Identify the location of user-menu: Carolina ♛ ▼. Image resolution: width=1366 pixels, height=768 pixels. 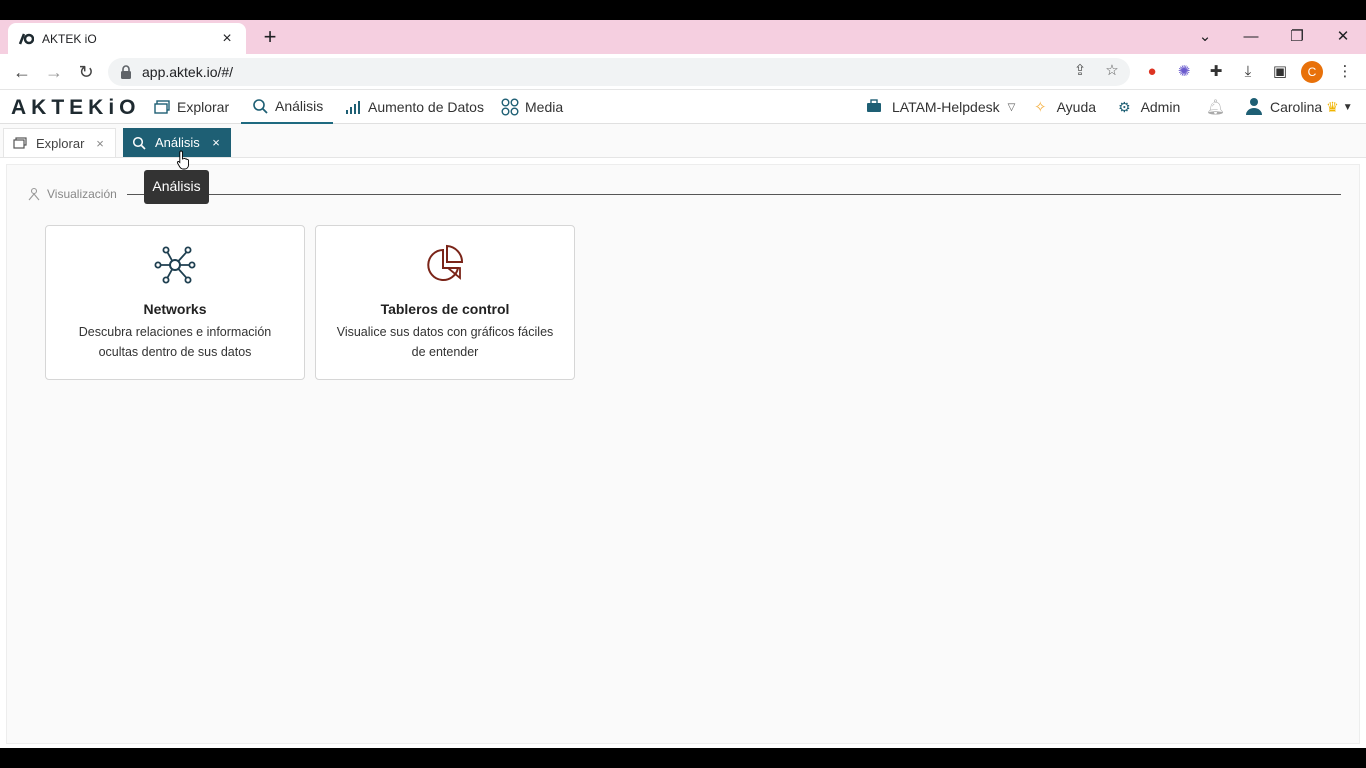
(1299, 107).